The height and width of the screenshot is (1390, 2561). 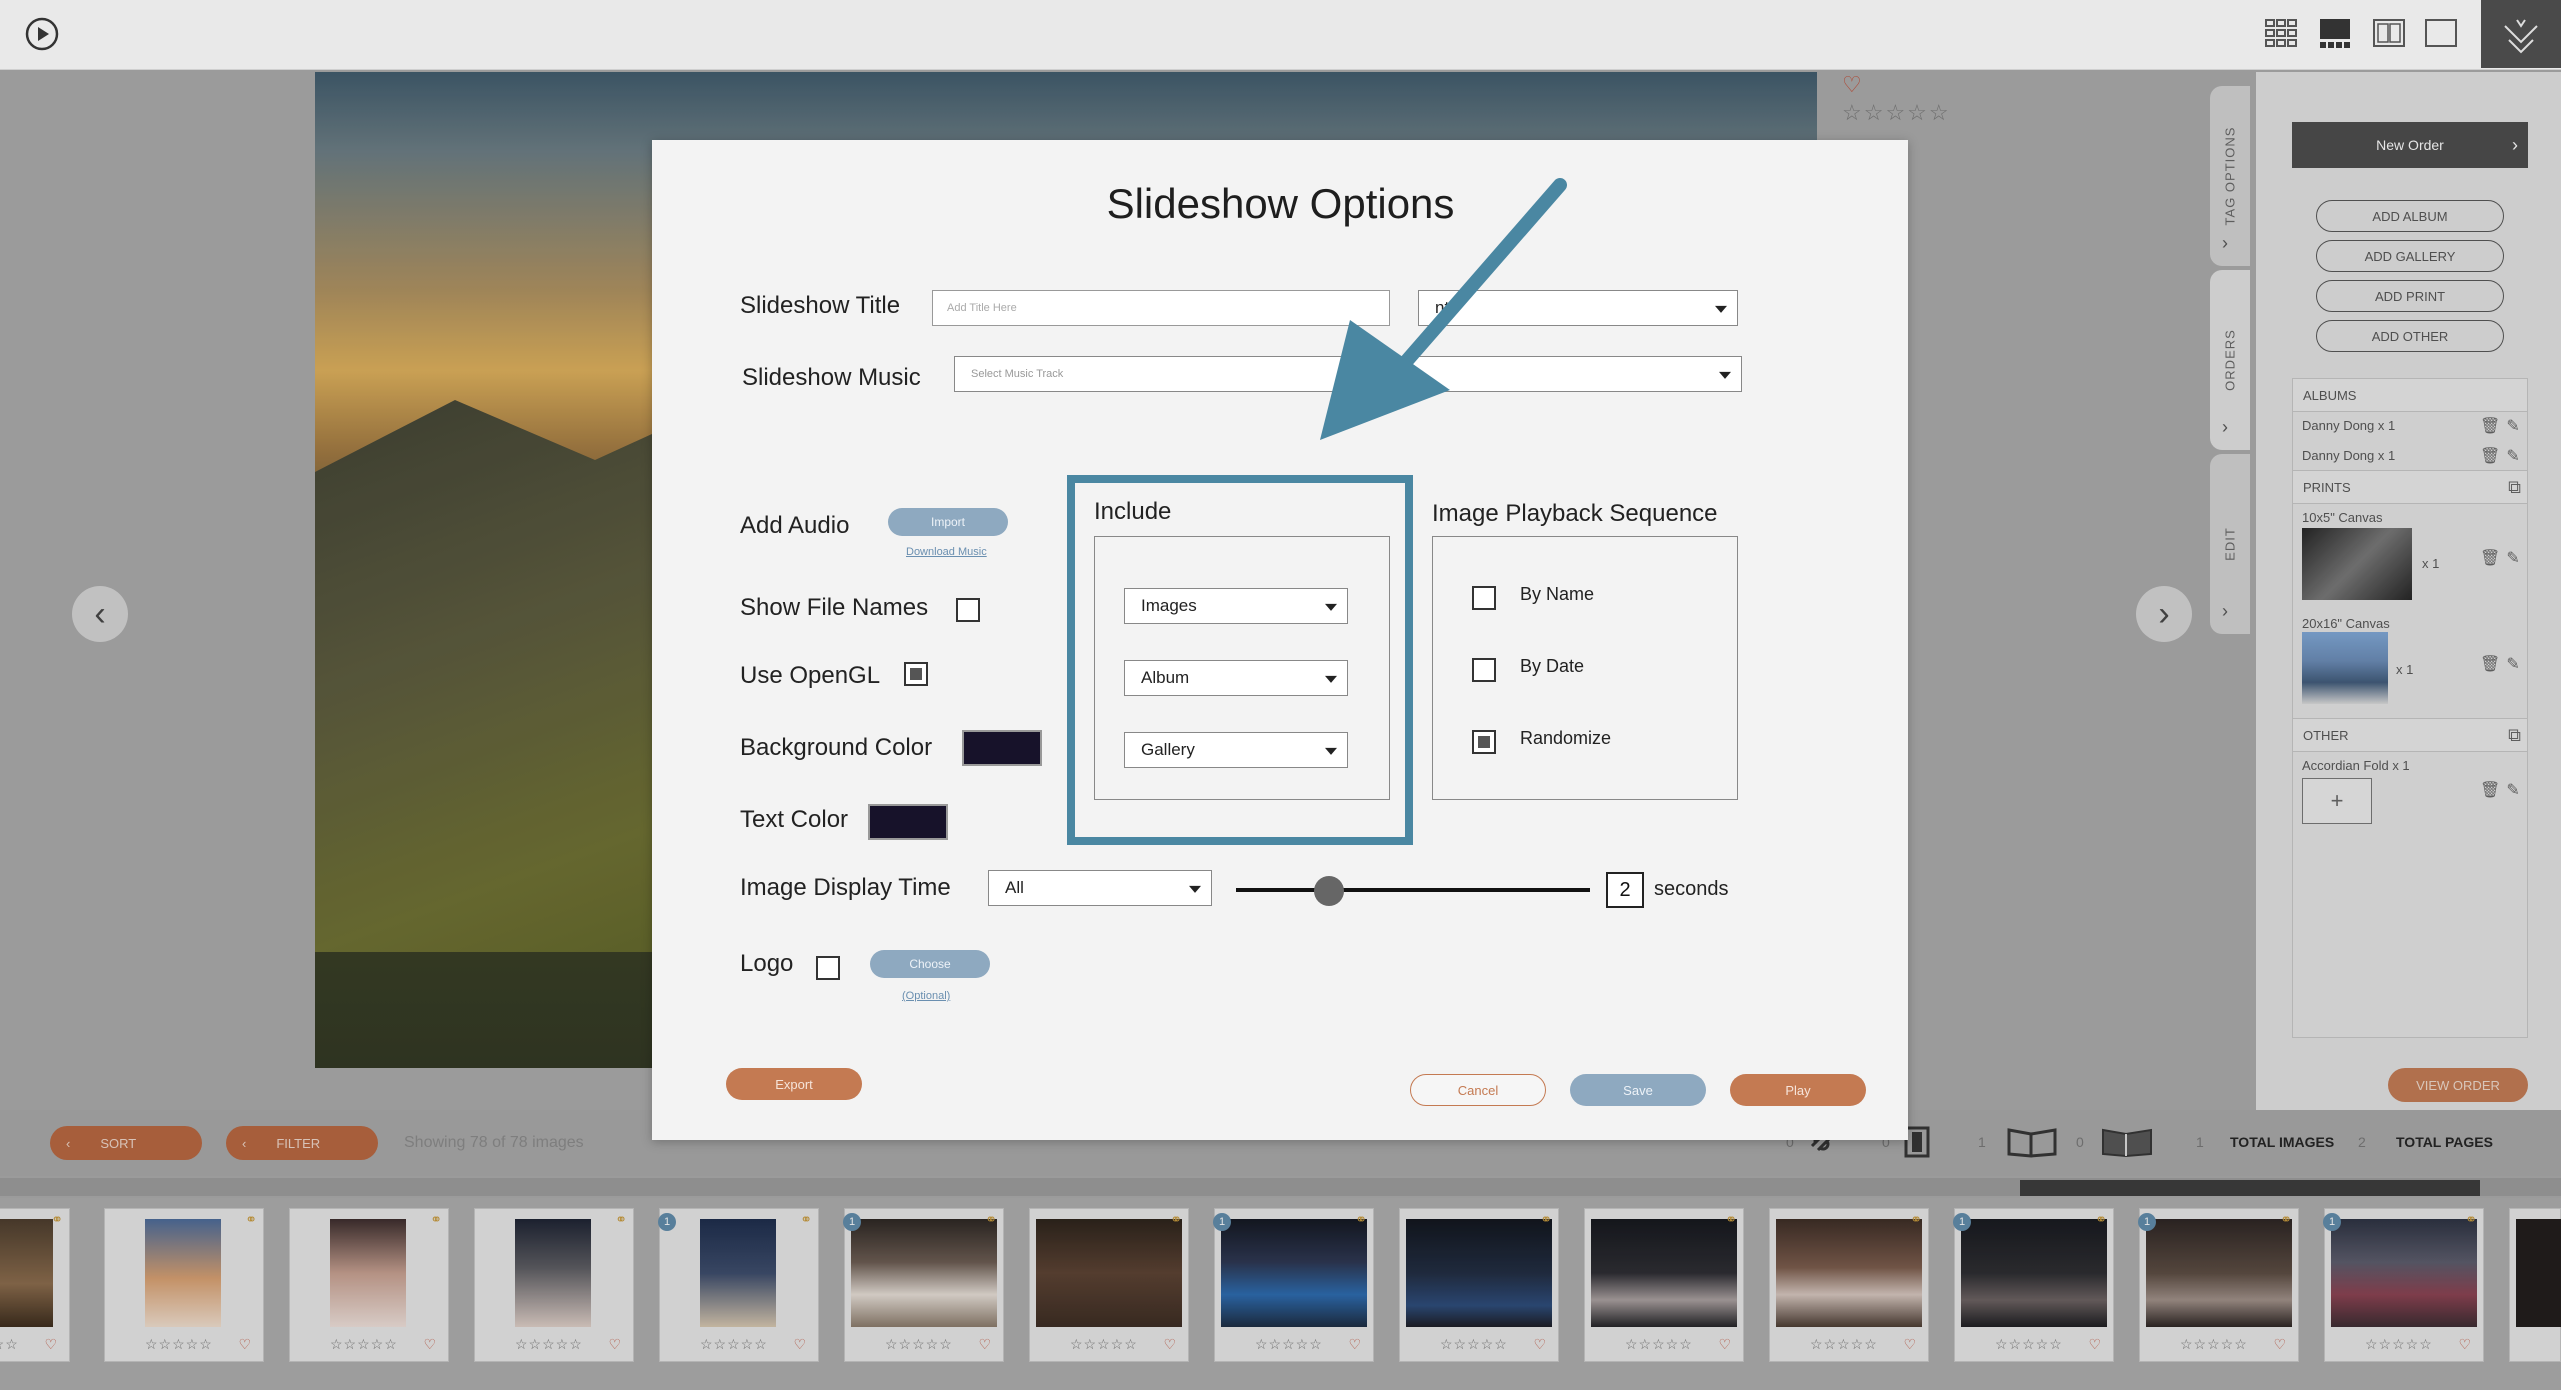 I want to click on by-date-checkbox, so click(x=1484, y=670).